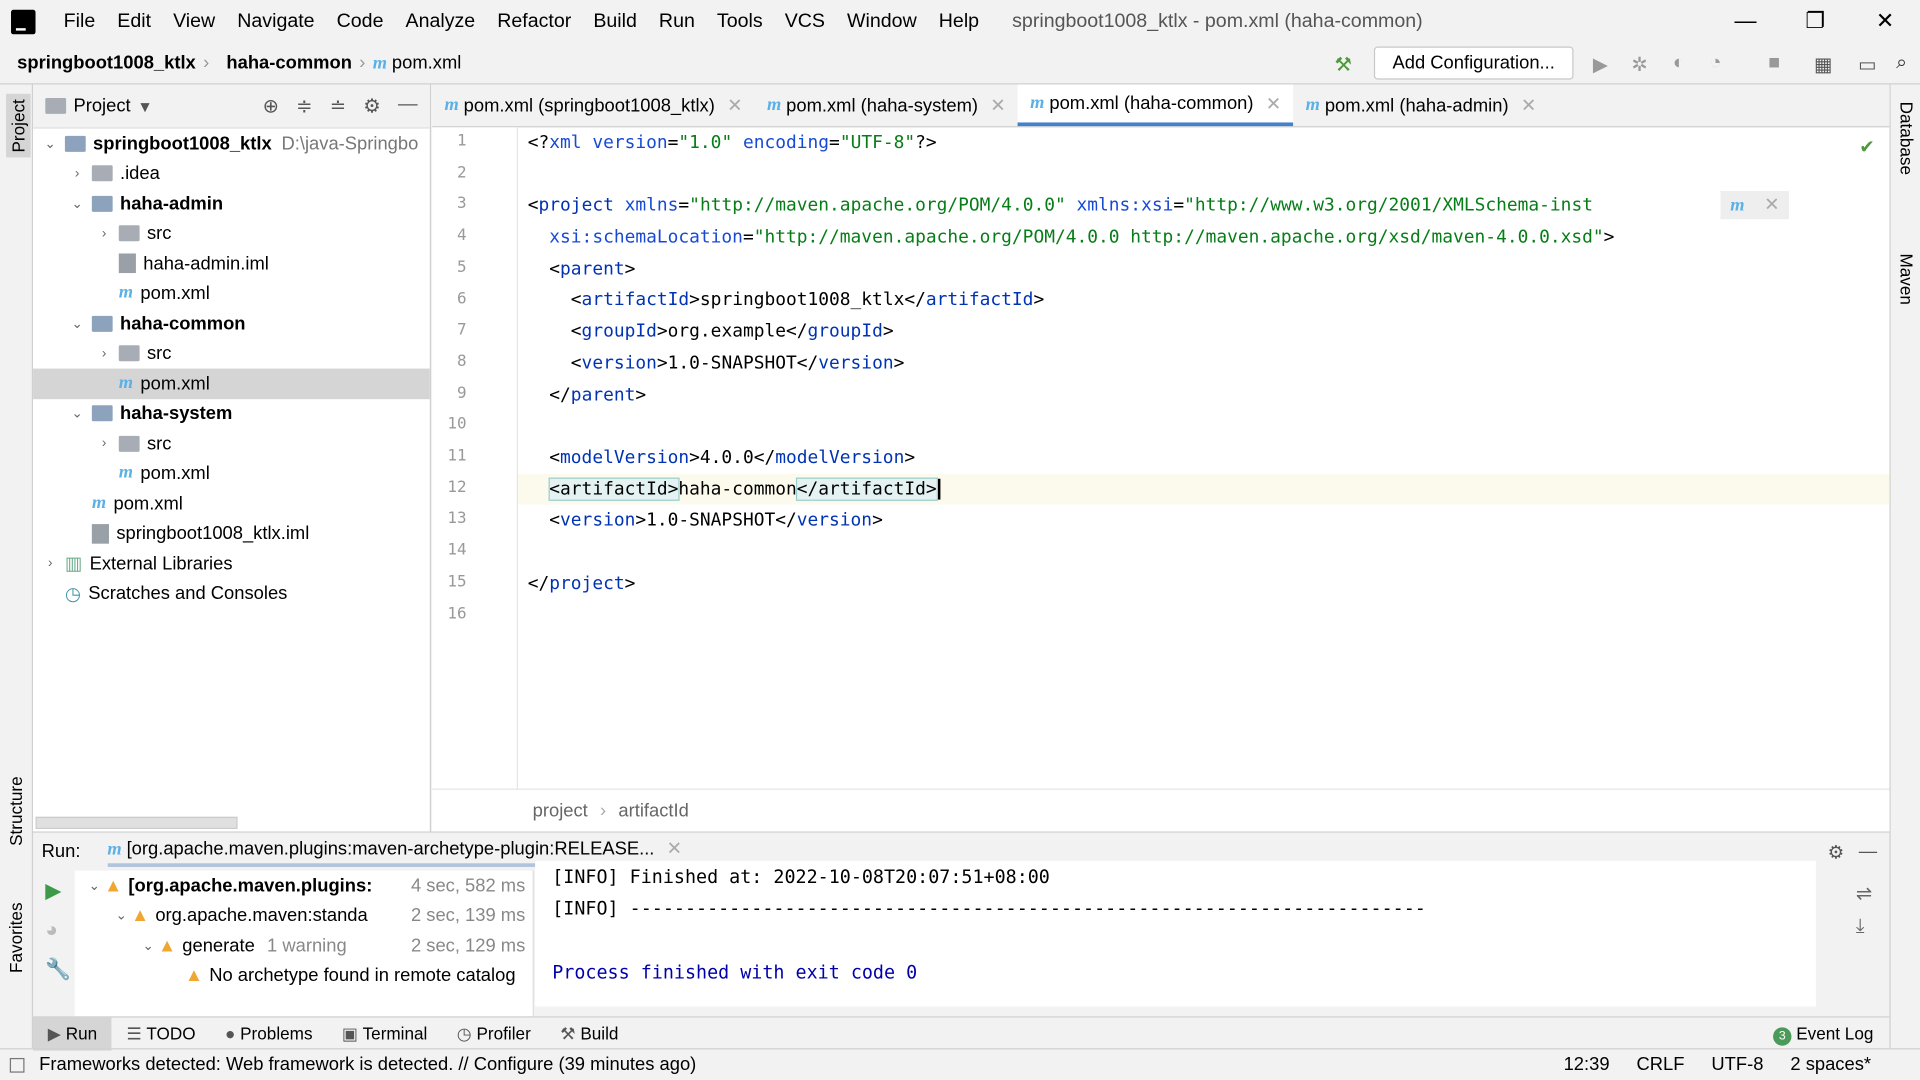 This screenshot has width=1920, height=1080. I want to click on build-hammer-icon: ⚒, so click(1343, 64).